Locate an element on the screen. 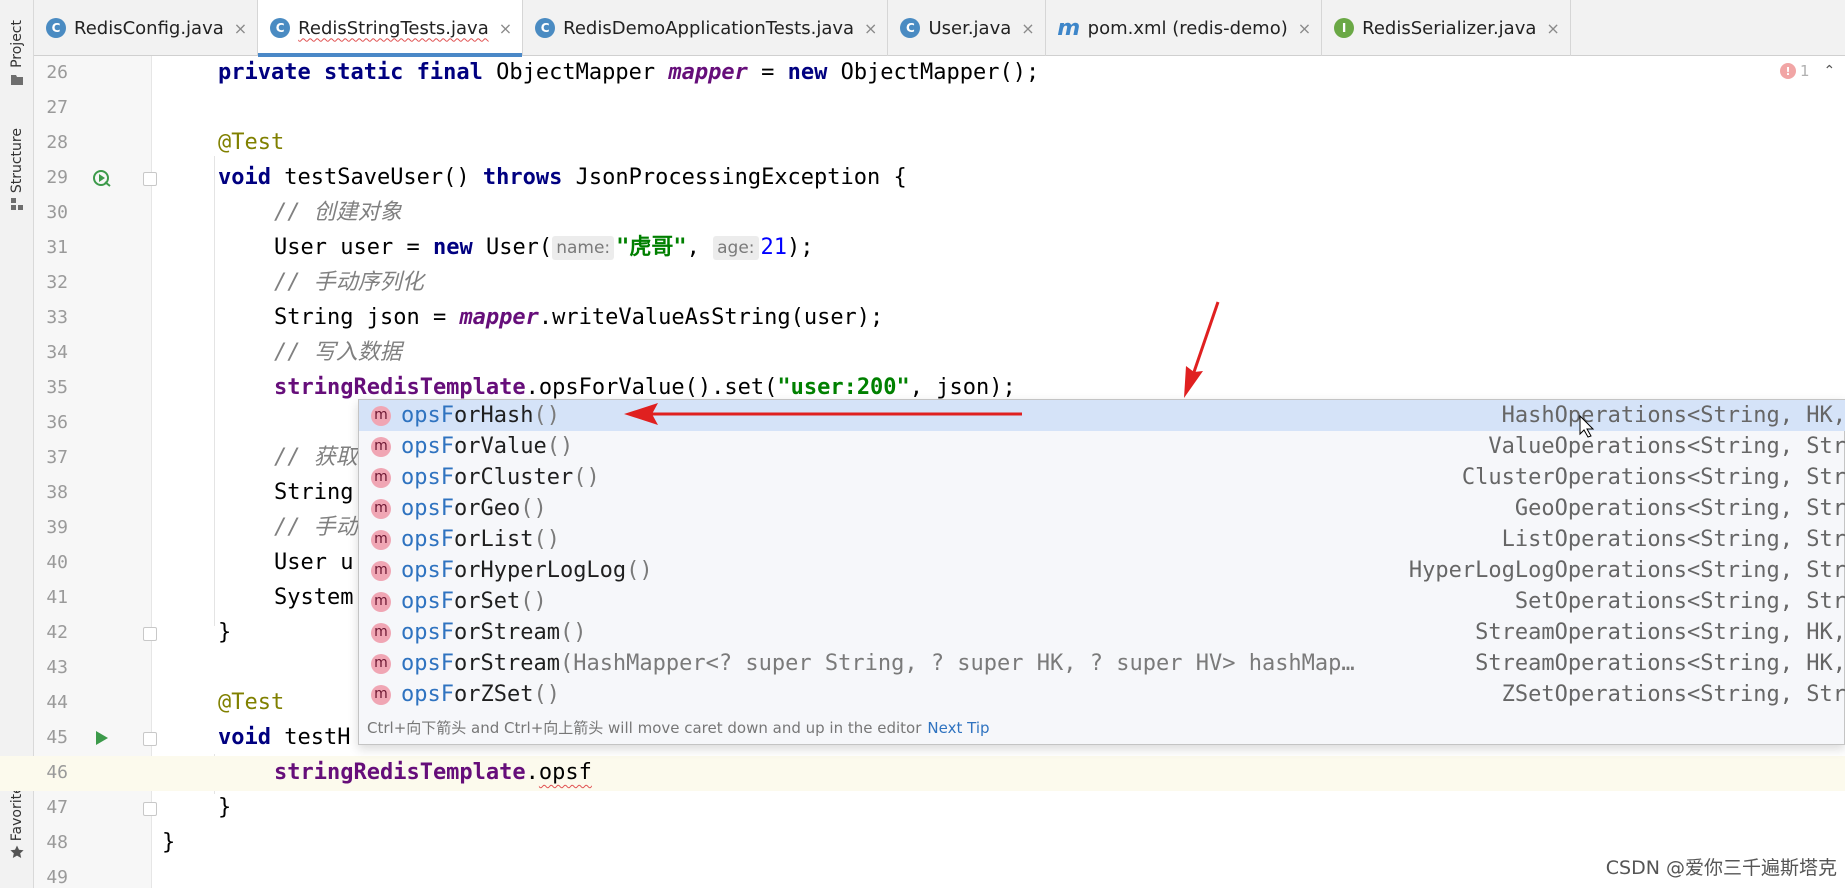  line-number: 34 is located at coordinates (57, 352).